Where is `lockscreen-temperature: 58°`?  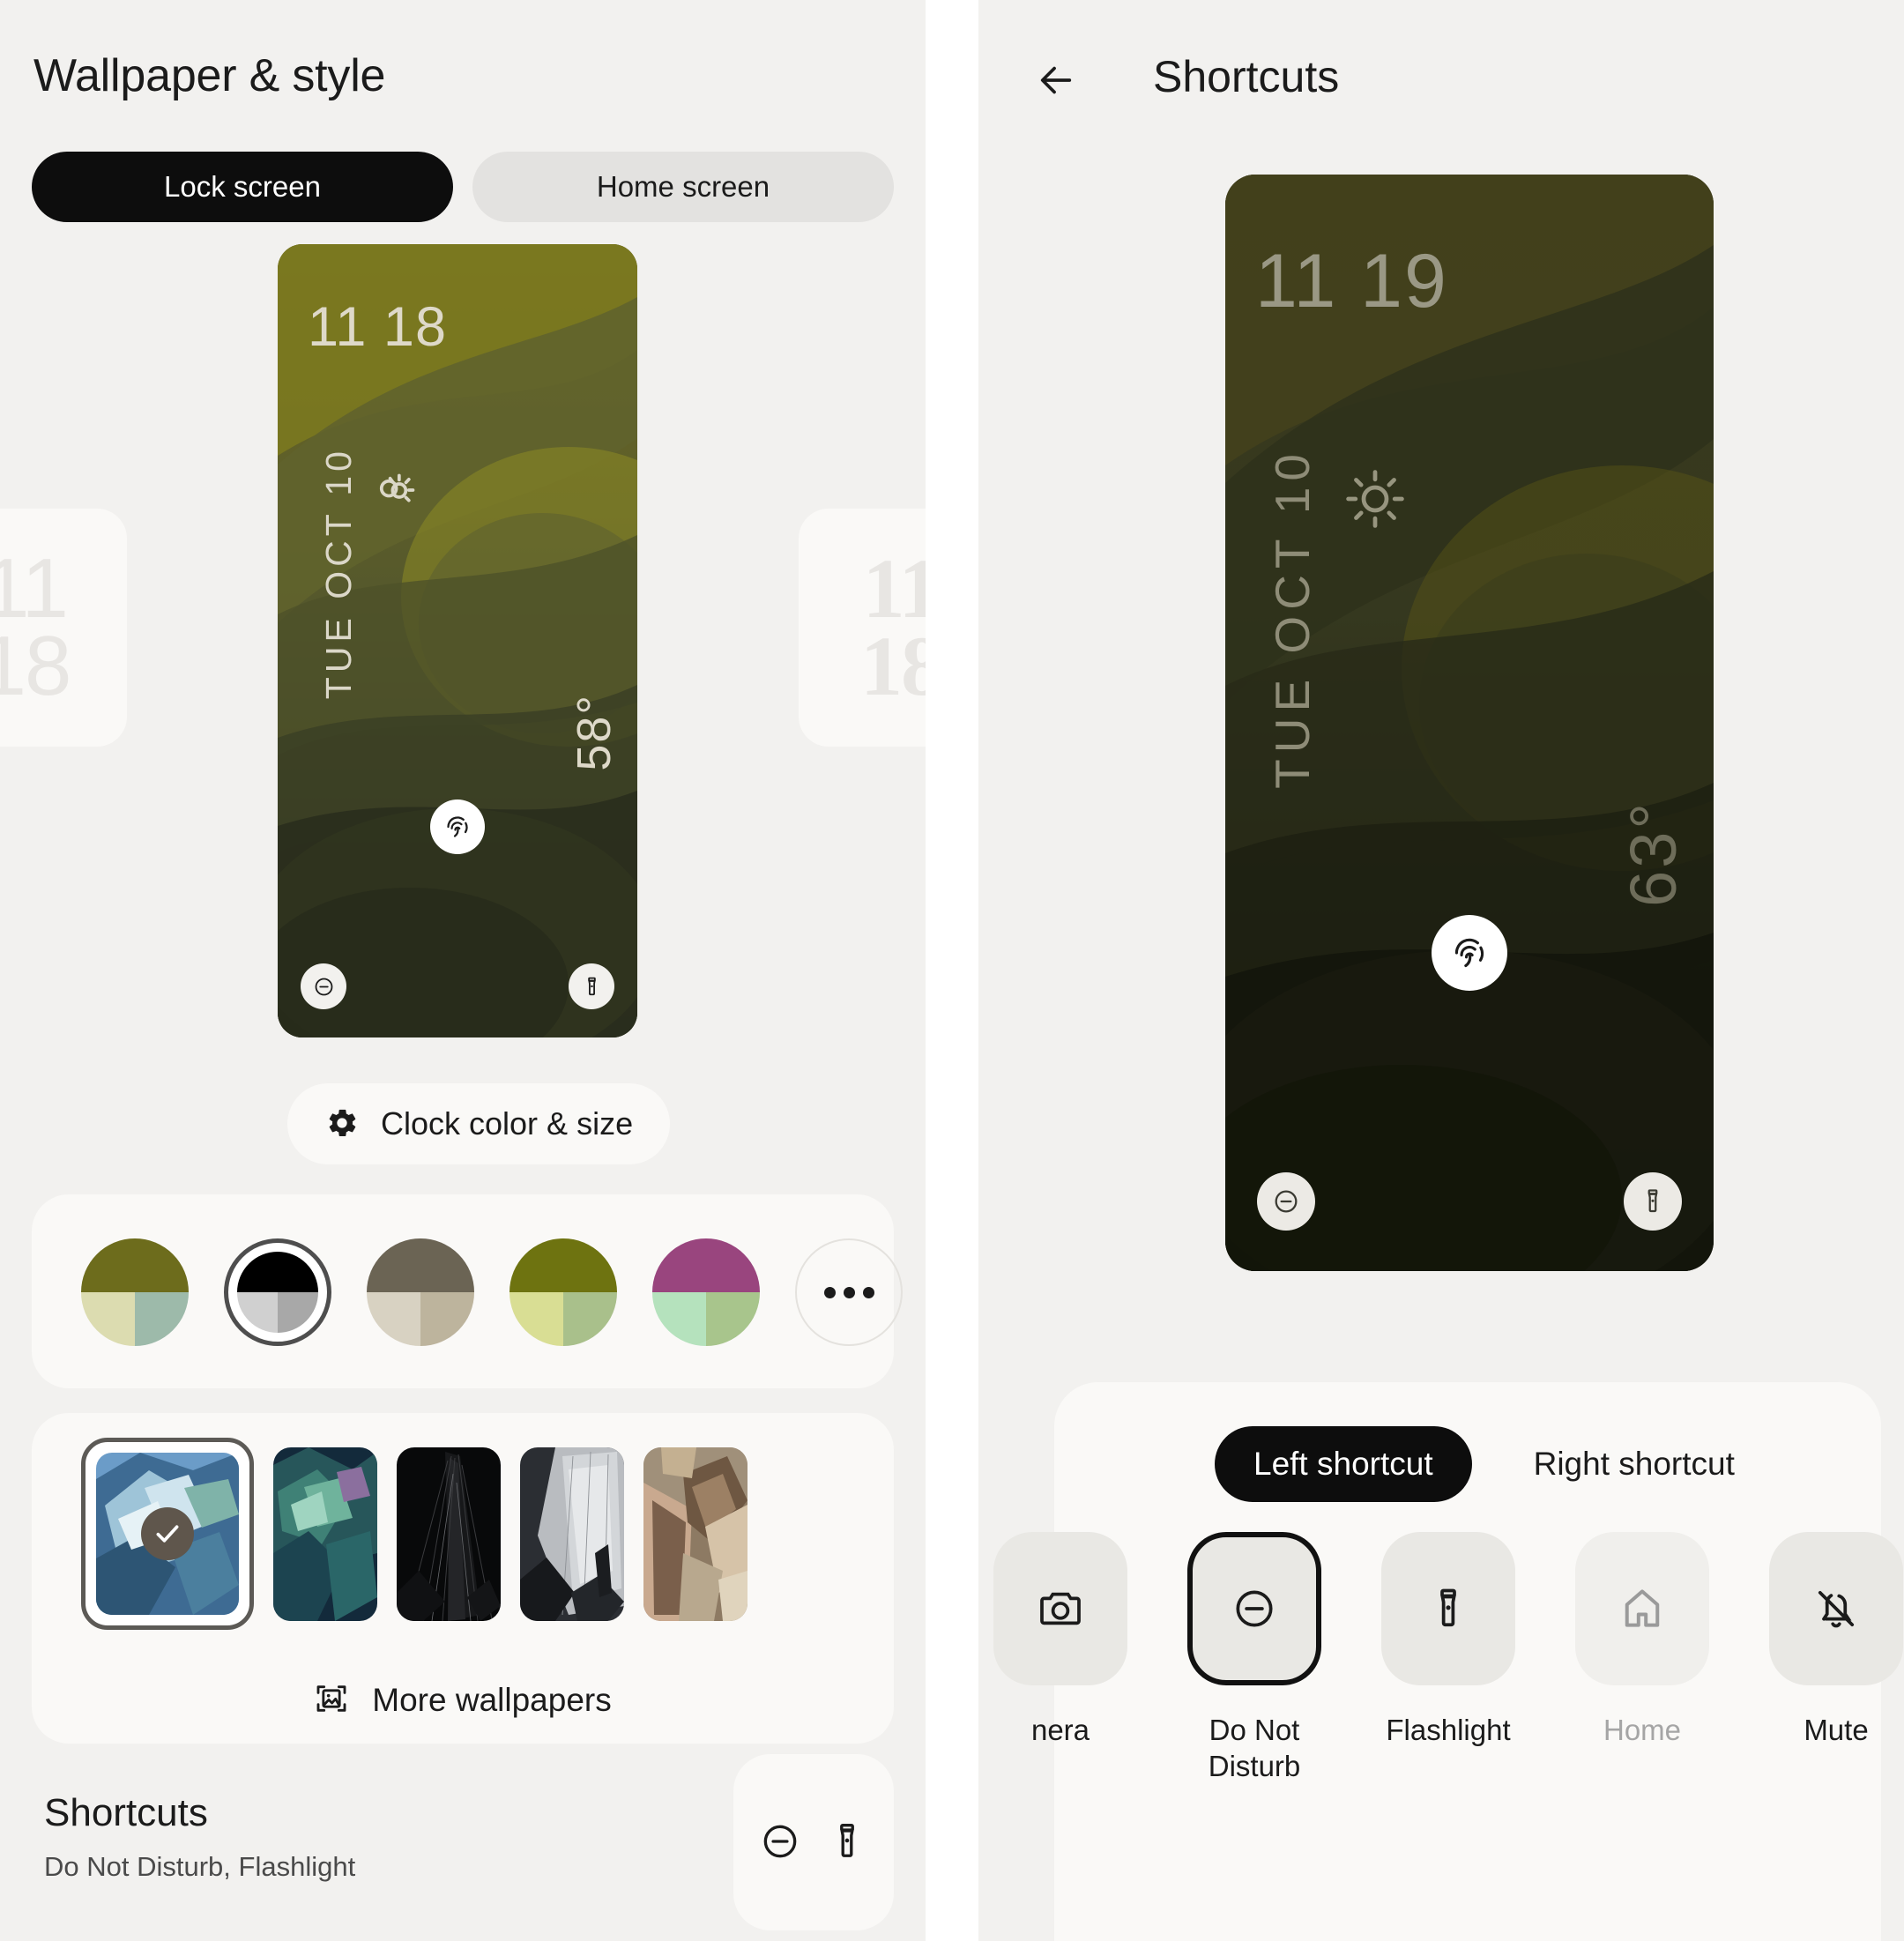 lockscreen-temperature: 58° is located at coordinates (595, 732).